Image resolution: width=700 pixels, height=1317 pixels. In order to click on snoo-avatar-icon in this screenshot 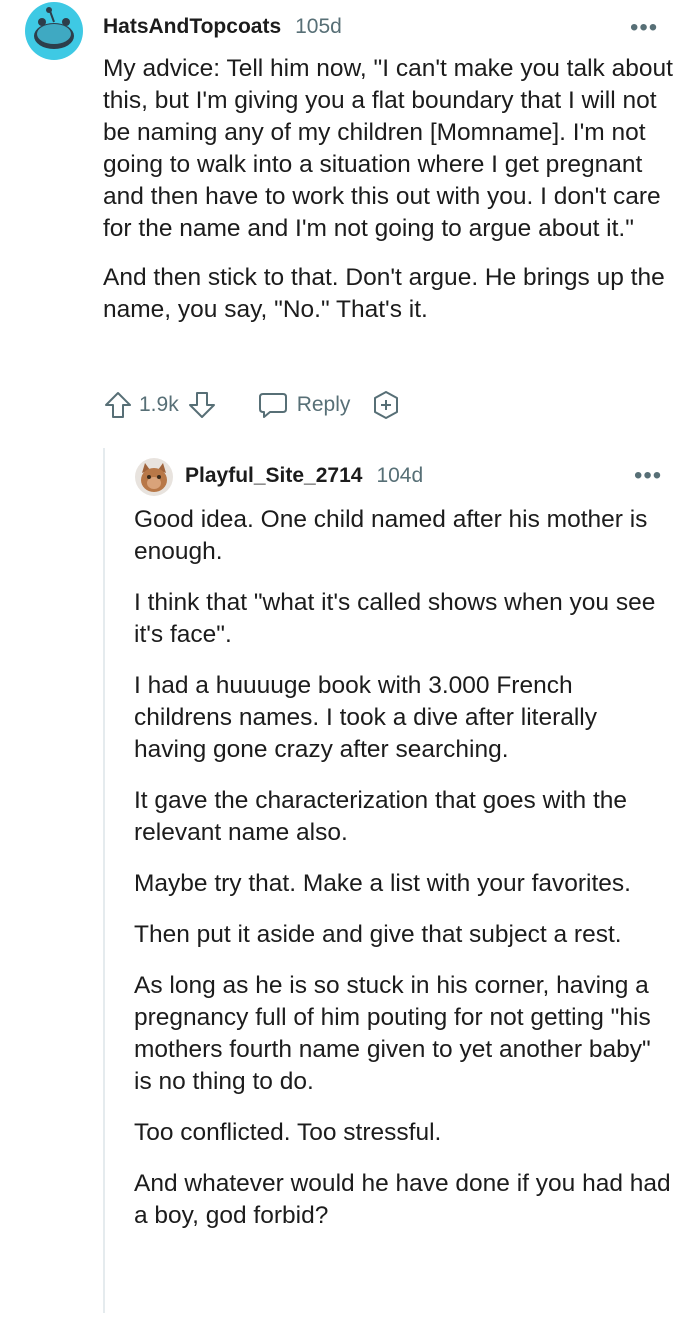, I will do `click(54, 31)`.